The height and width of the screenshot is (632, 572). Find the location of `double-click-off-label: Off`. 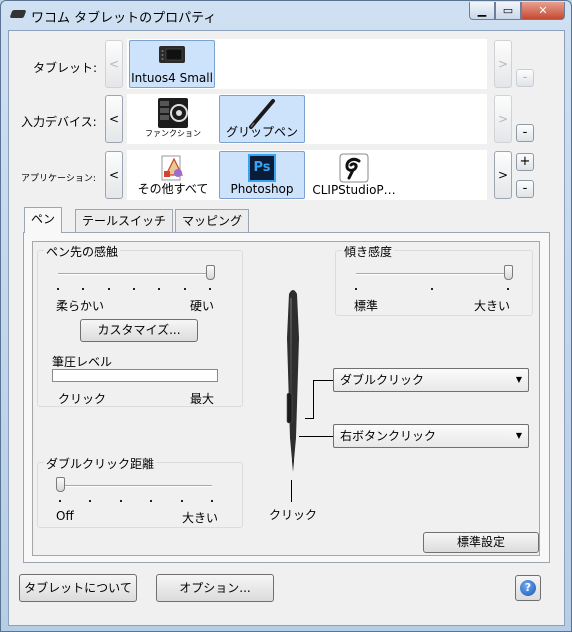

double-click-off-label: Off is located at coordinates (65, 516).